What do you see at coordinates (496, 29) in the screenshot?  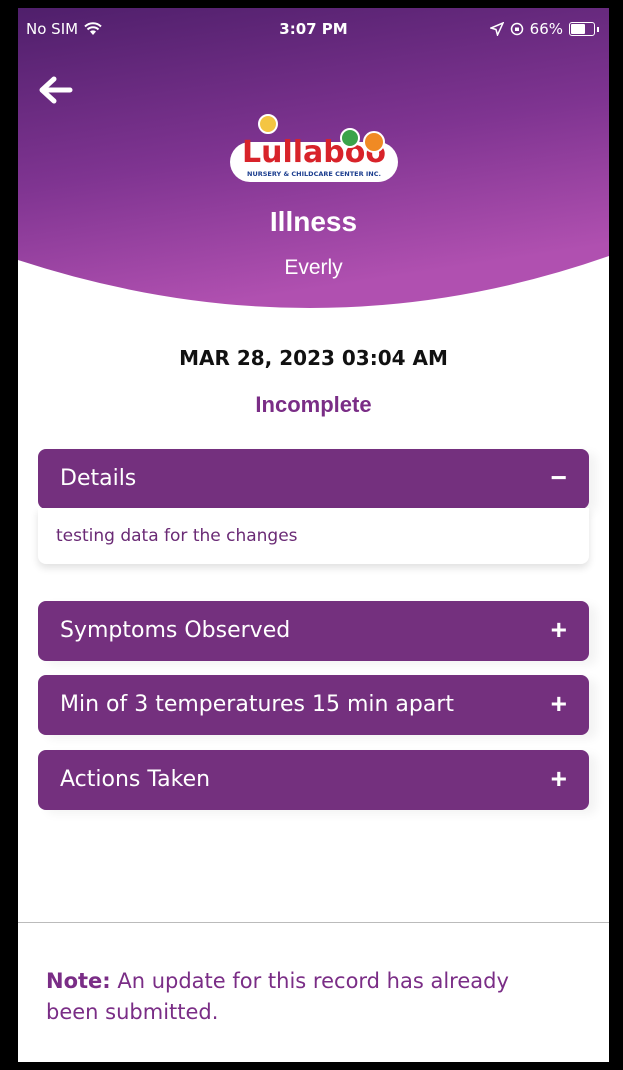 I see `location-arrow-icon` at bounding box center [496, 29].